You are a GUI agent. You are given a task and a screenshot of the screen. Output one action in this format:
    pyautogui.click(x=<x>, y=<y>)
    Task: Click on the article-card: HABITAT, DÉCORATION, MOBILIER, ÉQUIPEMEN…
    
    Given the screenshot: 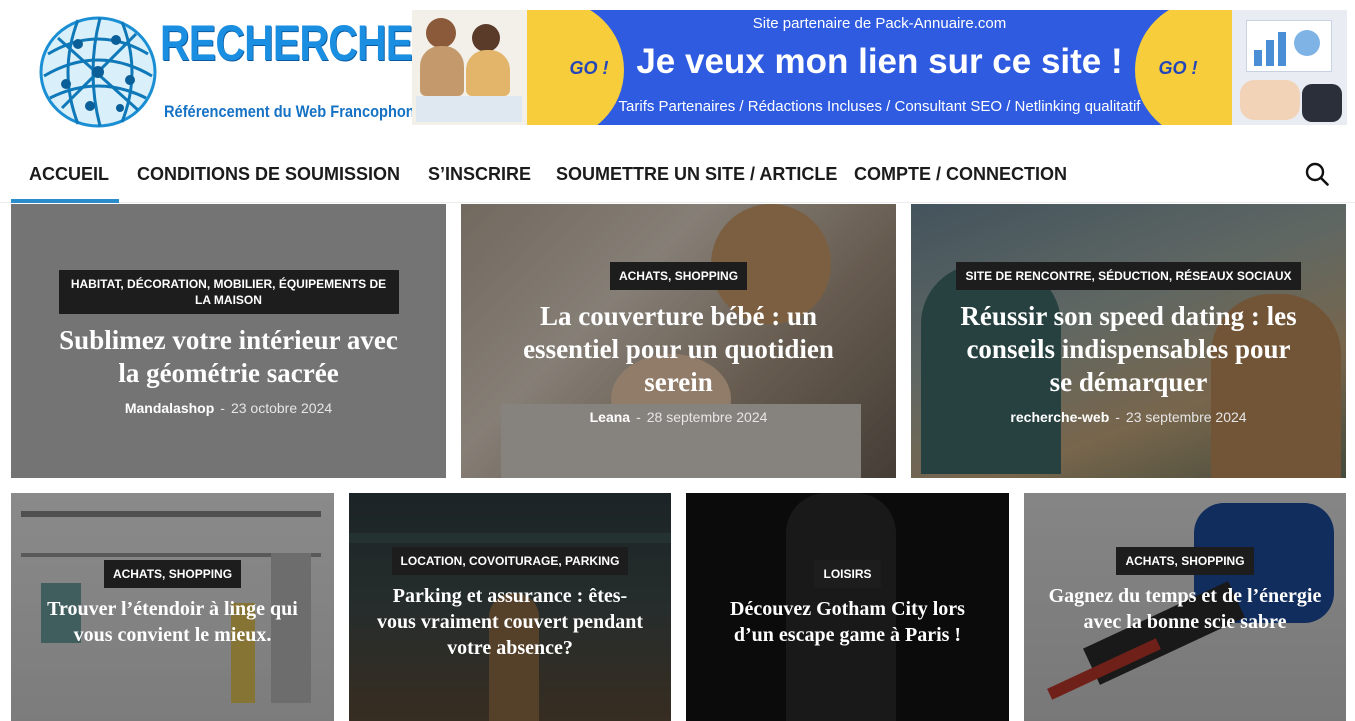 What is the action you would take?
    pyautogui.click(x=228, y=341)
    